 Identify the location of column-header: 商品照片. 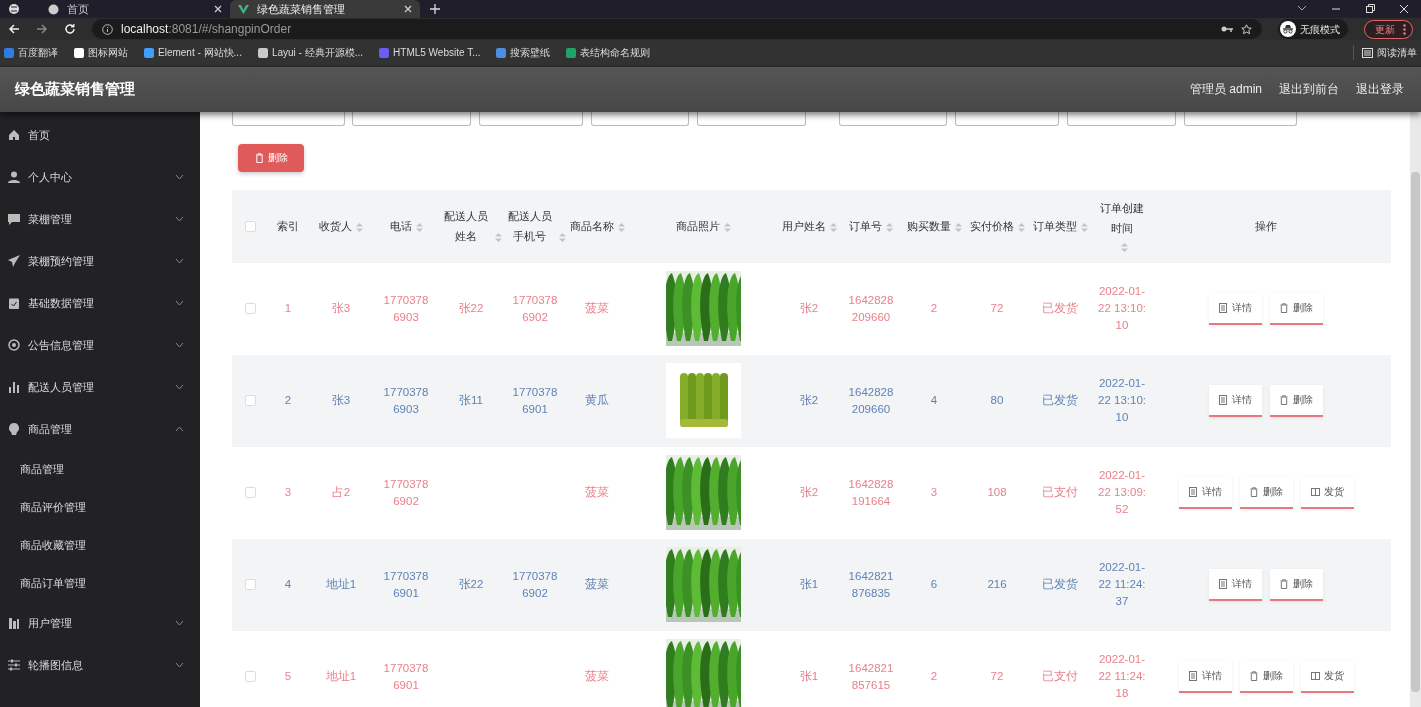
(697, 226).